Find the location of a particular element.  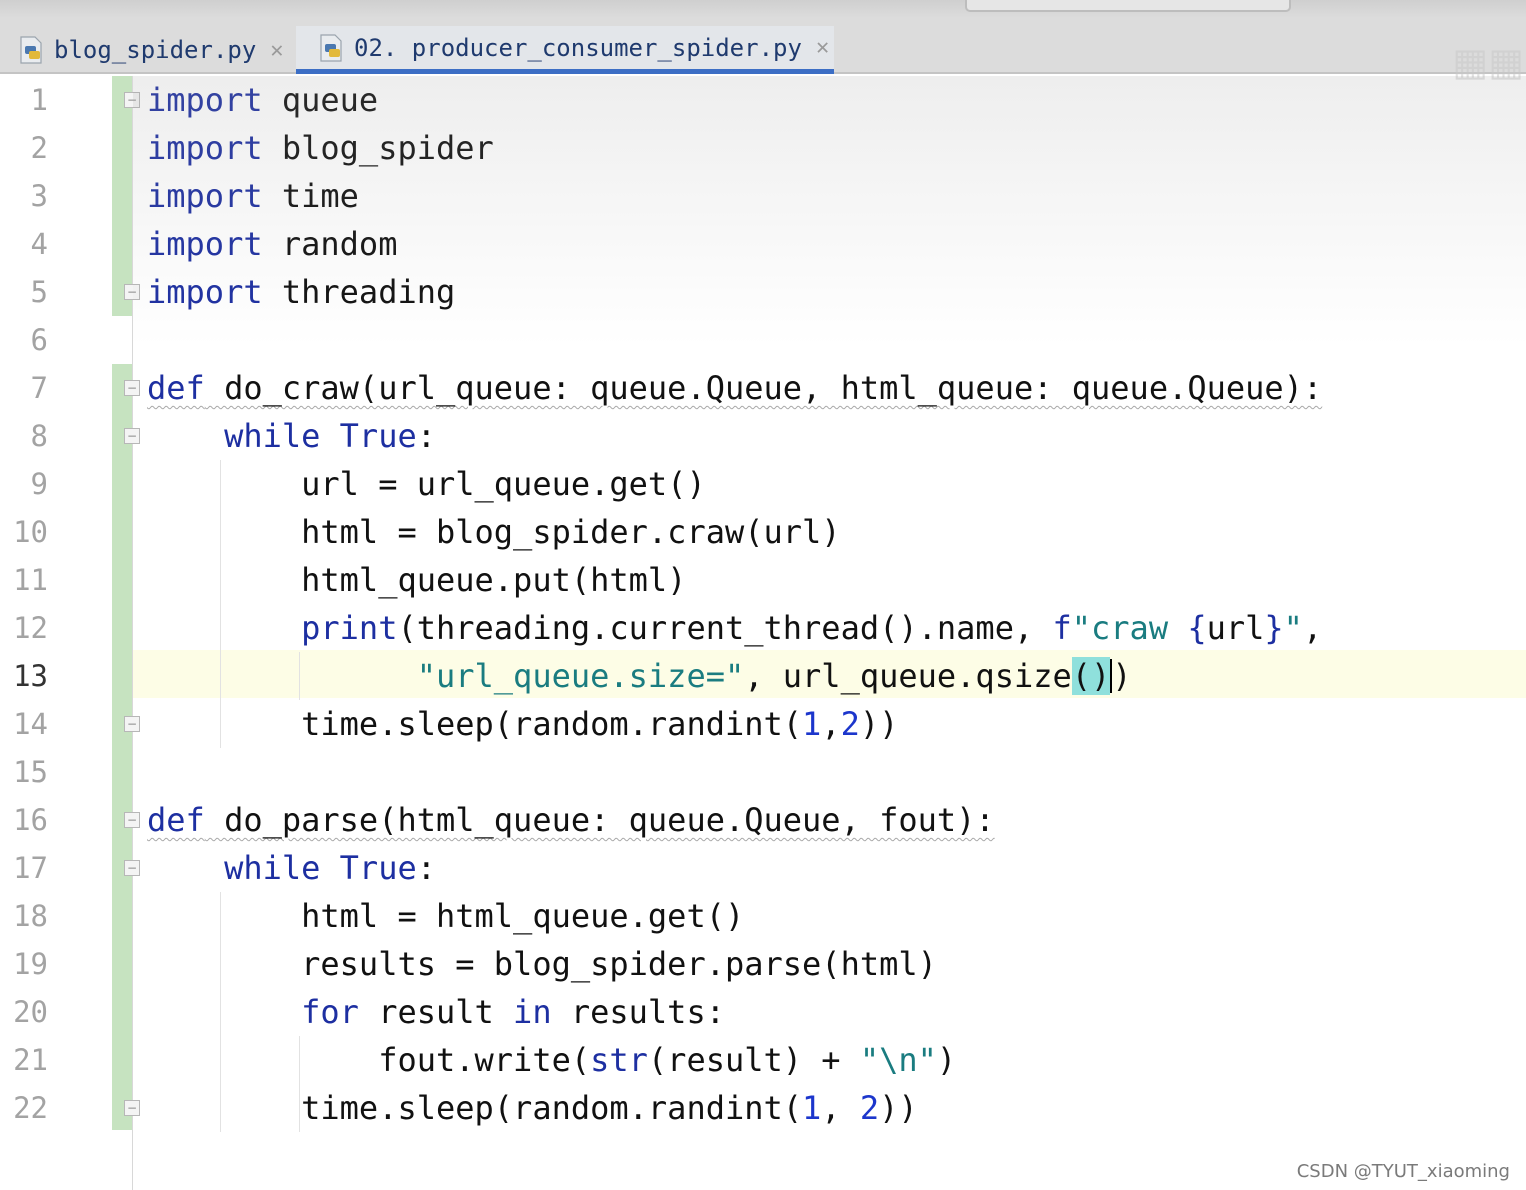

line-number: 14 is located at coordinates (30, 724).